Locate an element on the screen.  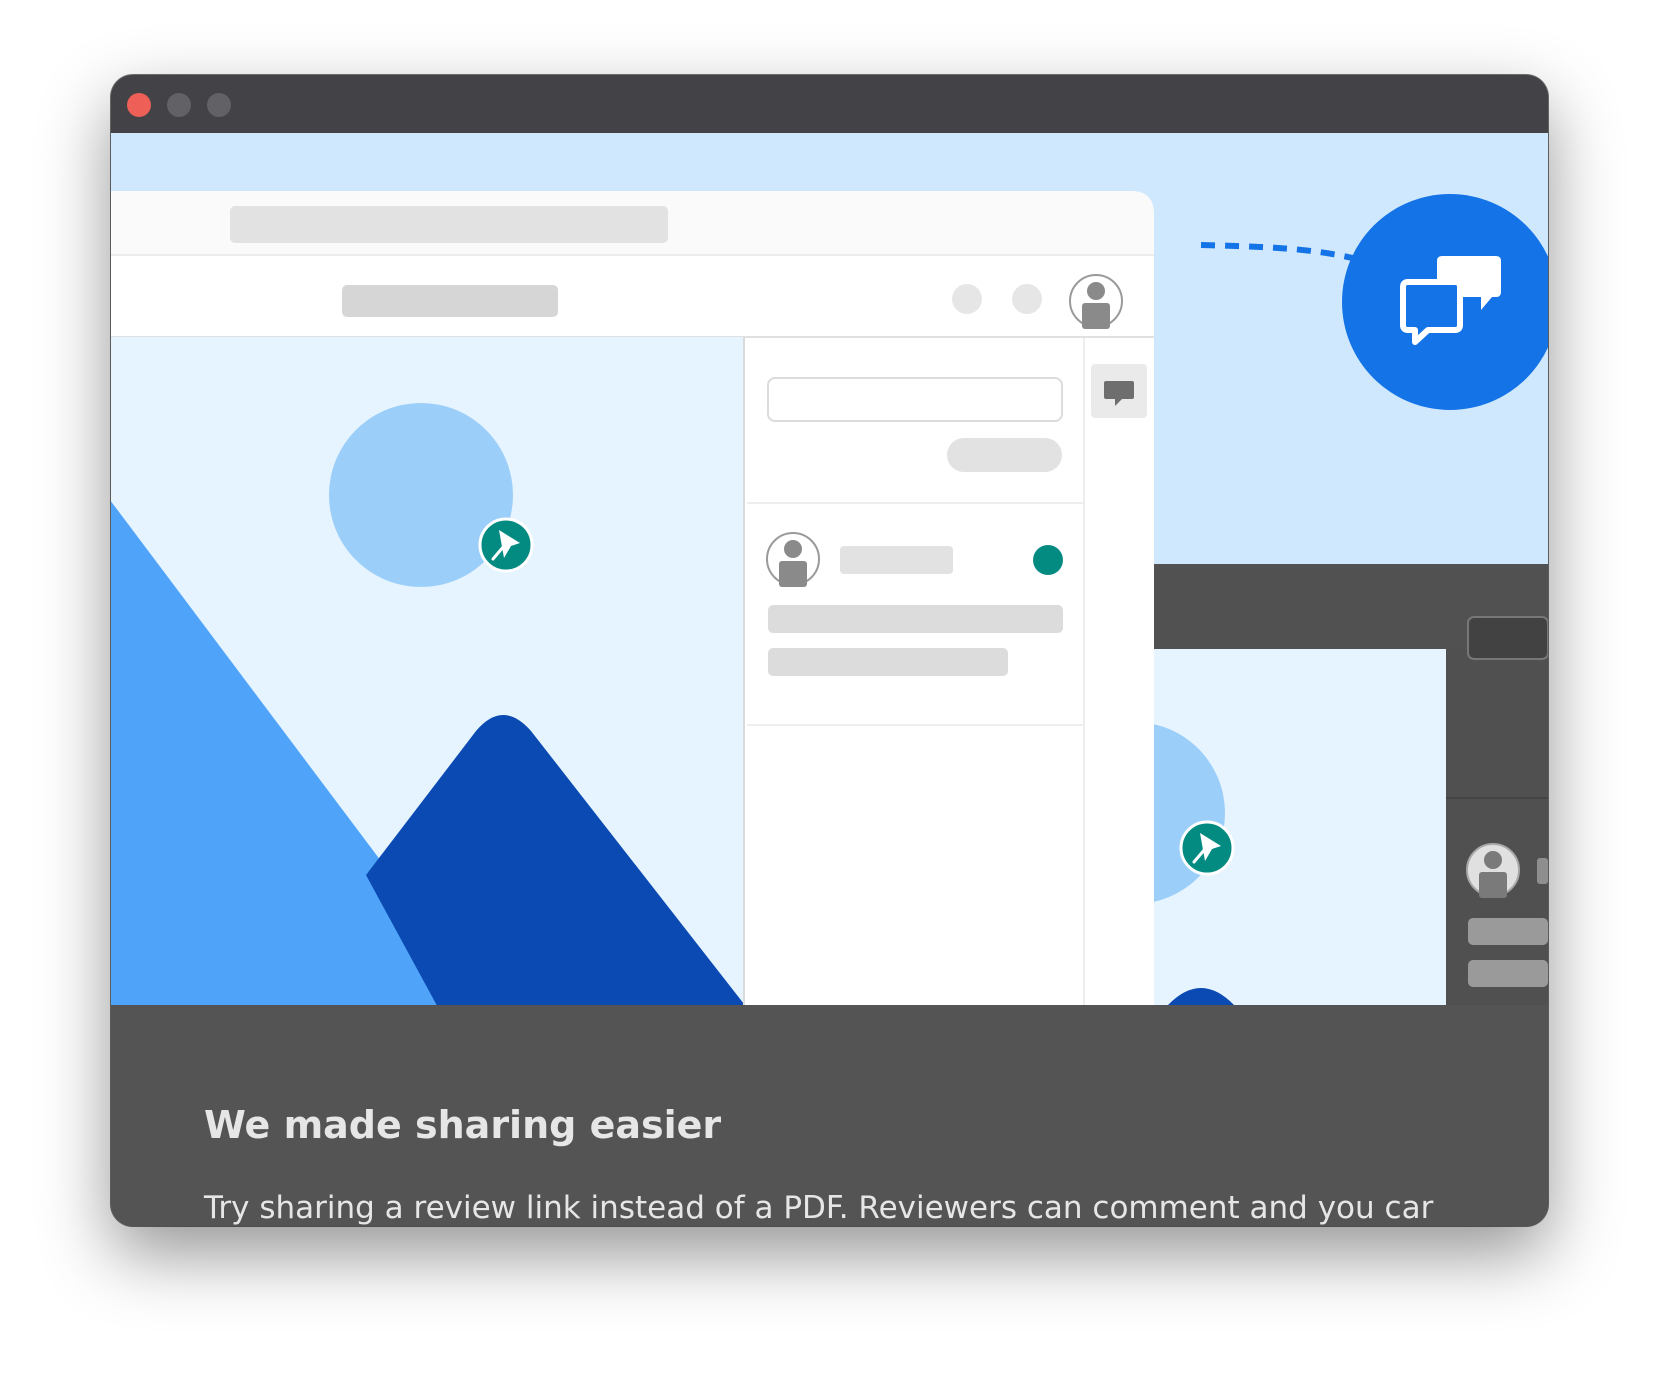
address-bar is located at coordinates (449, 224).